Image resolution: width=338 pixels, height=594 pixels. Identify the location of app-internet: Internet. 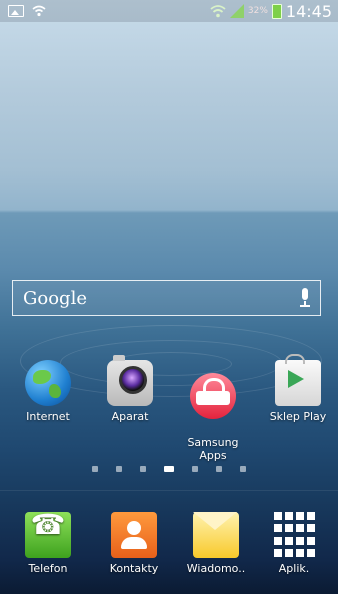
(48, 391).